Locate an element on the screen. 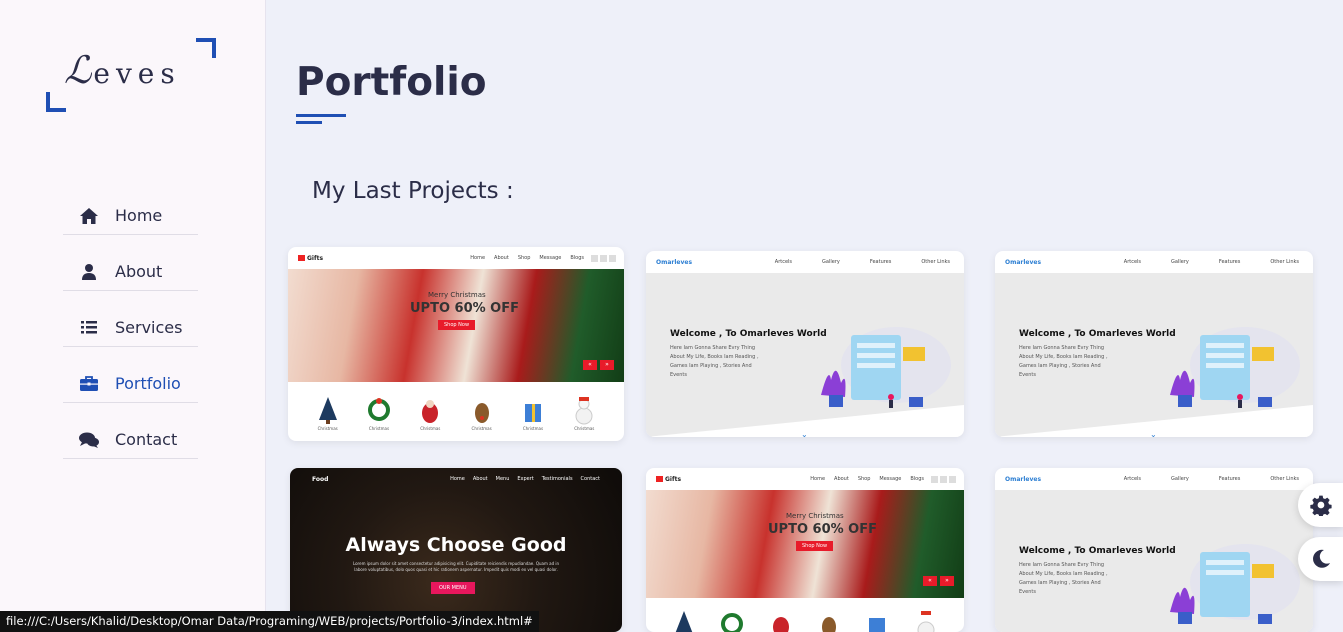 This screenshot has height=632, width=1343. sidebar-item-portfolio: Portfolio is located at coordinates (130, 384).